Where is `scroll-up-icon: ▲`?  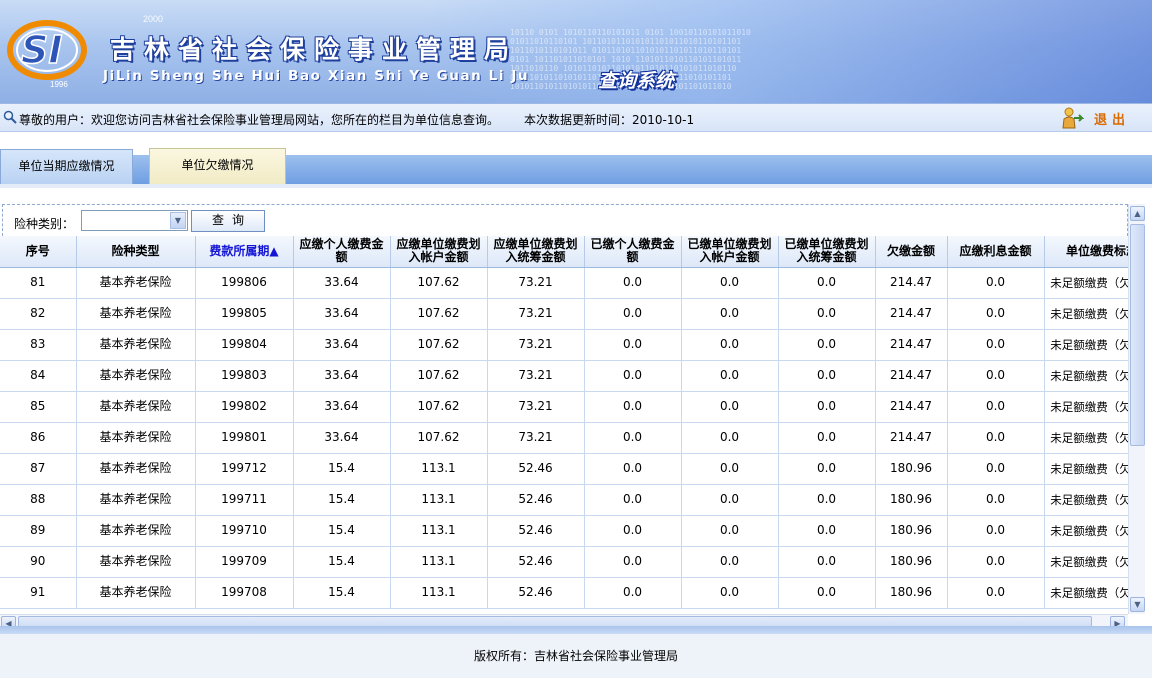 scroll-up-icon: ▲ is located at coordinates (1137, 213).